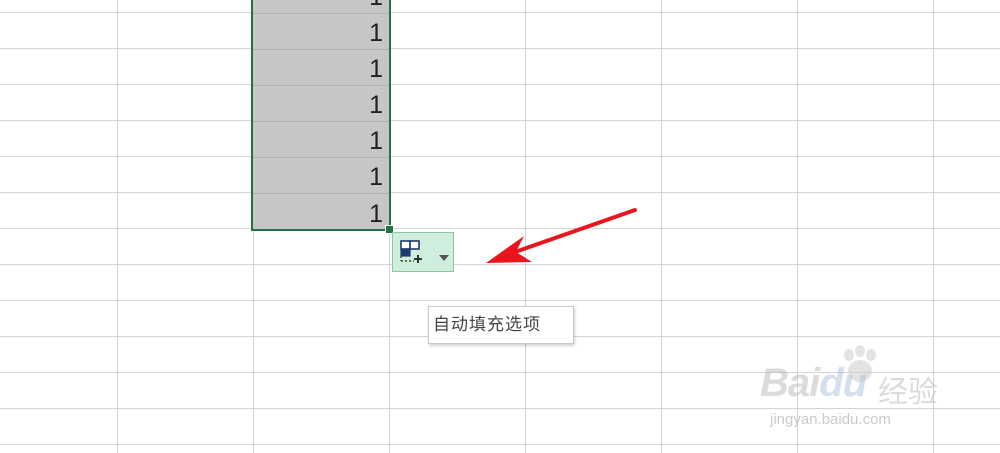 The image size is (1000, 453). What do you see at coordinates (444, 258) in the screenshot?
I see `dropdown-triangle-icon` at bounding box center [444, 258].